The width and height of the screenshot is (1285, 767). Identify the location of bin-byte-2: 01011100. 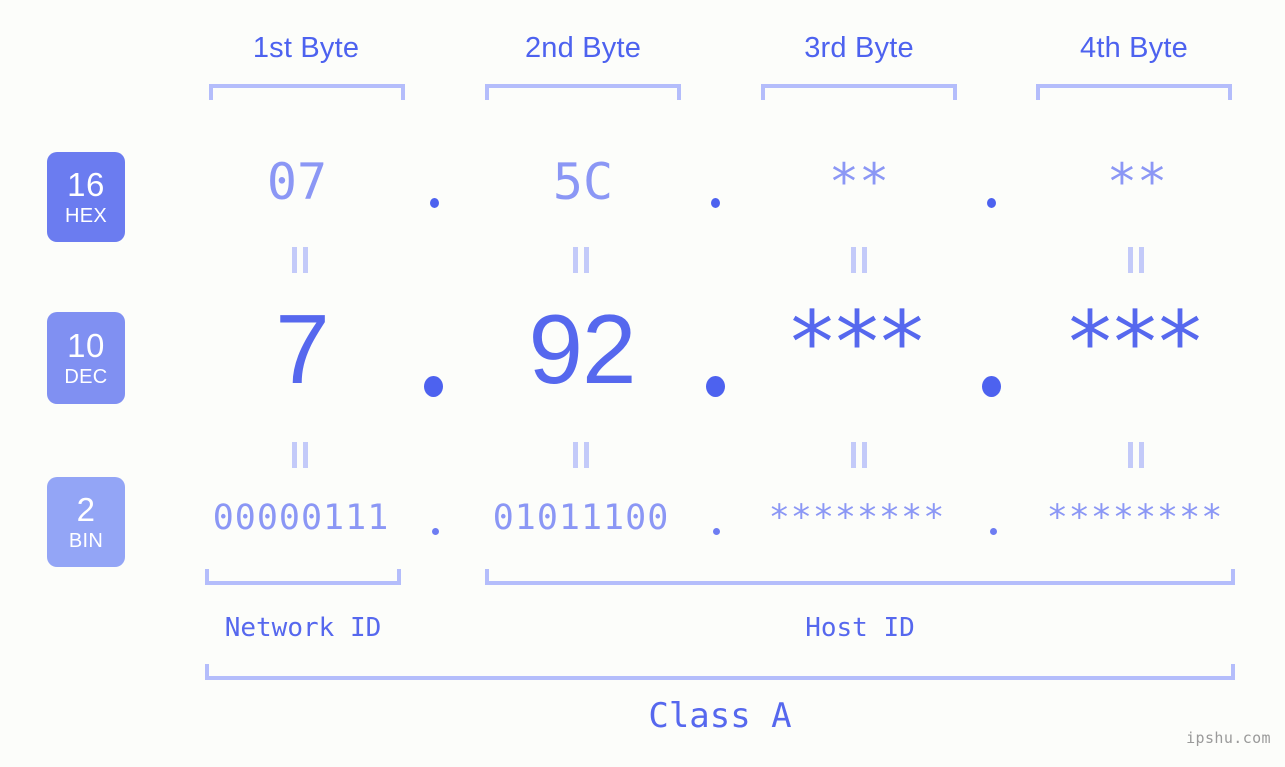
(581, 518).